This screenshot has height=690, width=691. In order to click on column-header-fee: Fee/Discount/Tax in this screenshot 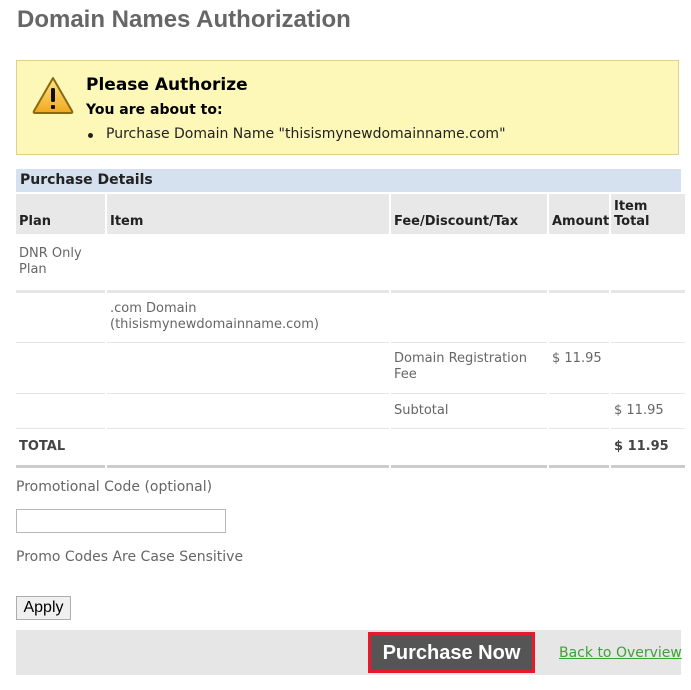, I will do `click(469, 214)`.